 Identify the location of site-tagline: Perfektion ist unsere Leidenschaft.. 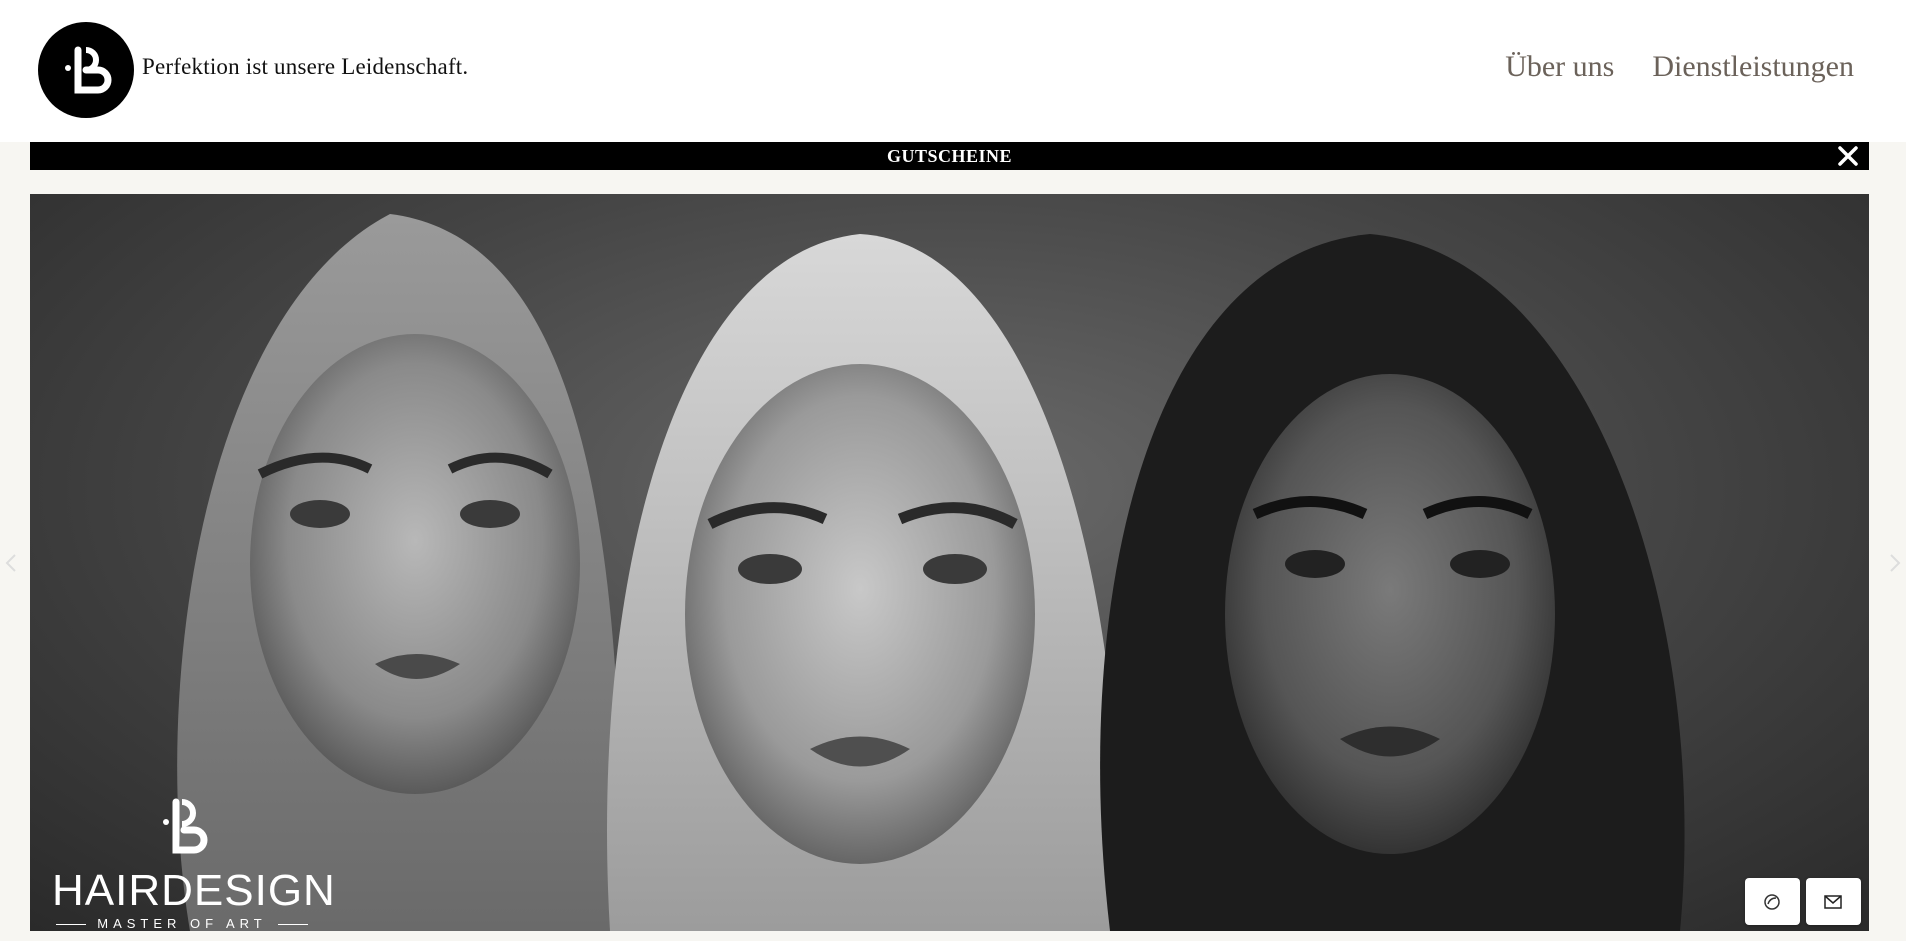
(305, 66).